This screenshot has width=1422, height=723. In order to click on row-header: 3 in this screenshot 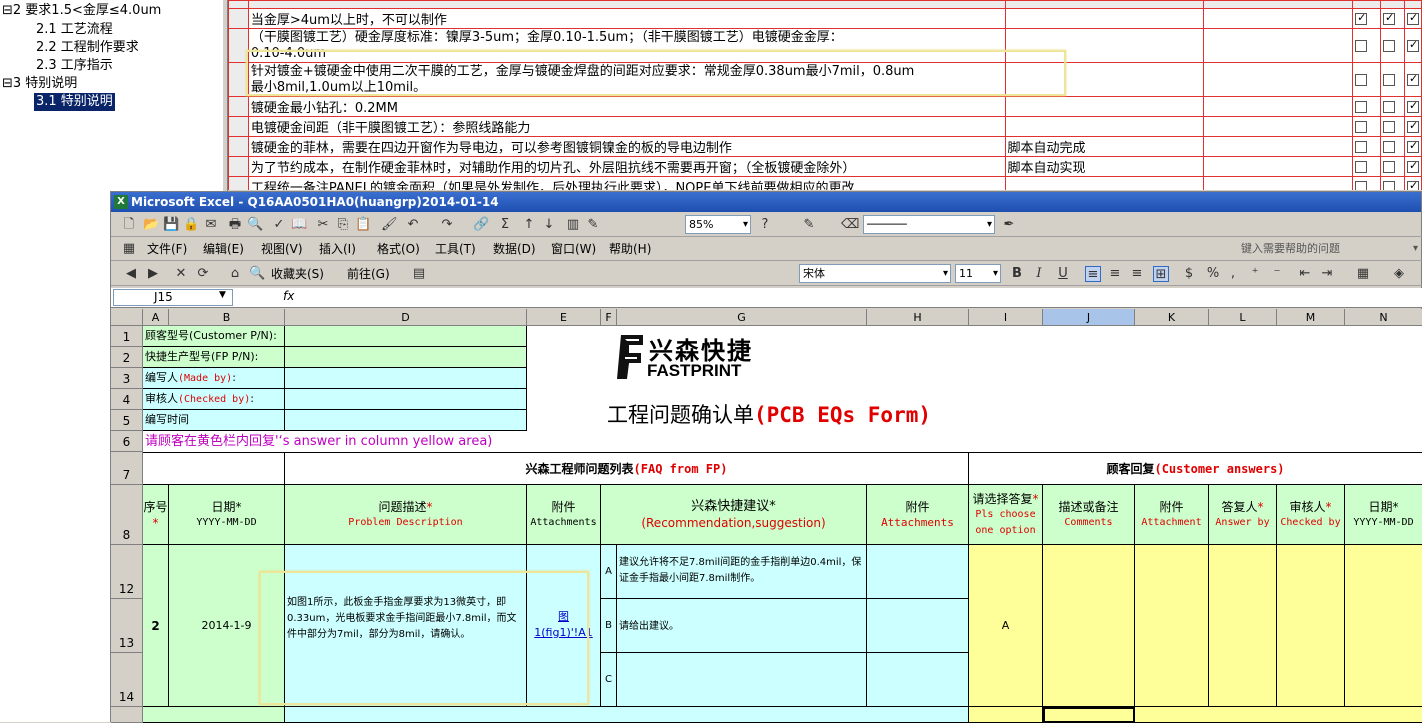, I will do `click(127, 378)`.